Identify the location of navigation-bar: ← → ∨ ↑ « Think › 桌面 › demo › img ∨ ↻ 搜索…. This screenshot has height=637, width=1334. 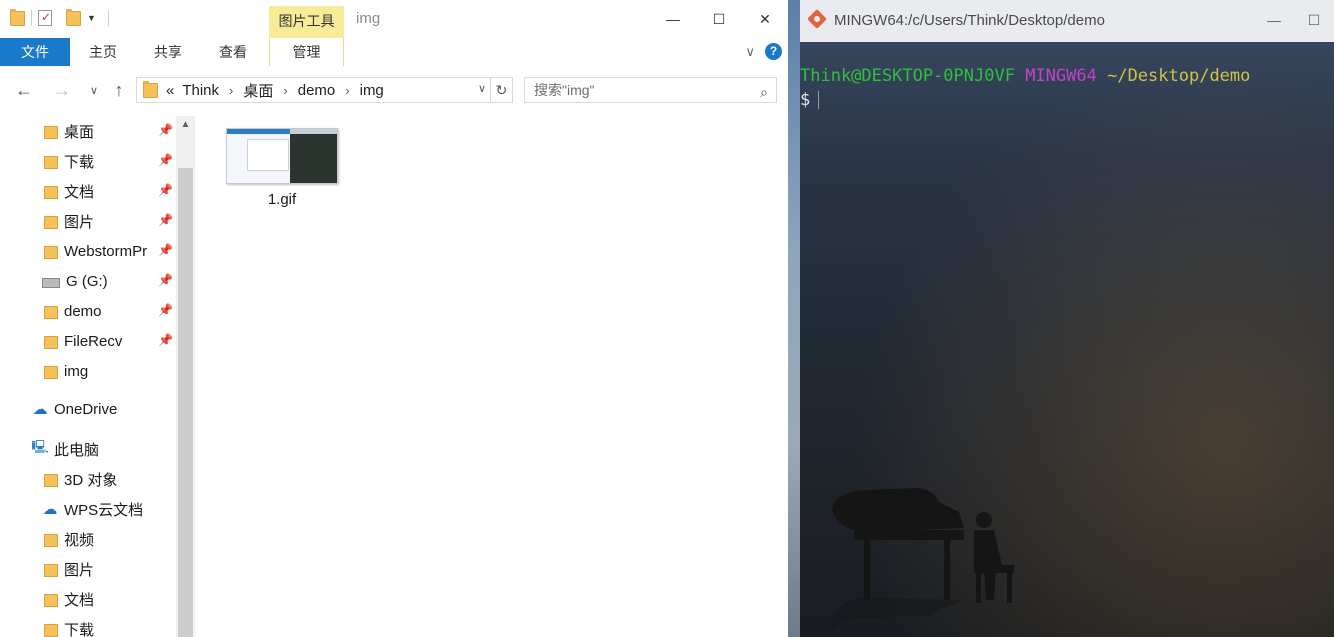
(394, 91).